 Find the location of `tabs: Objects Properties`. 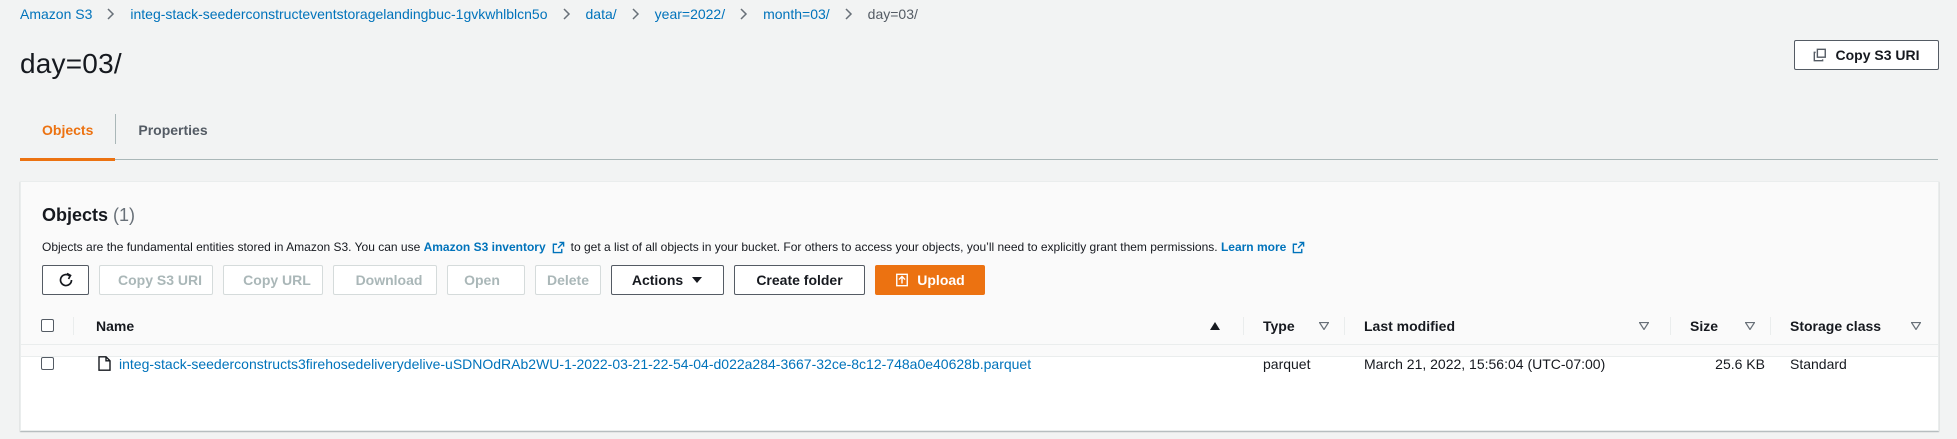

tabs: Objects Properties is located at coordinates (979, 136).